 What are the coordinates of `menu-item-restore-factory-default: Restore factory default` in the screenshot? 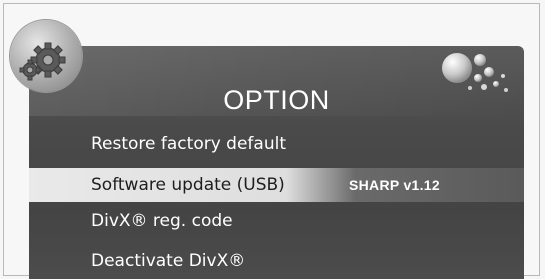 It's located at (276, 144).